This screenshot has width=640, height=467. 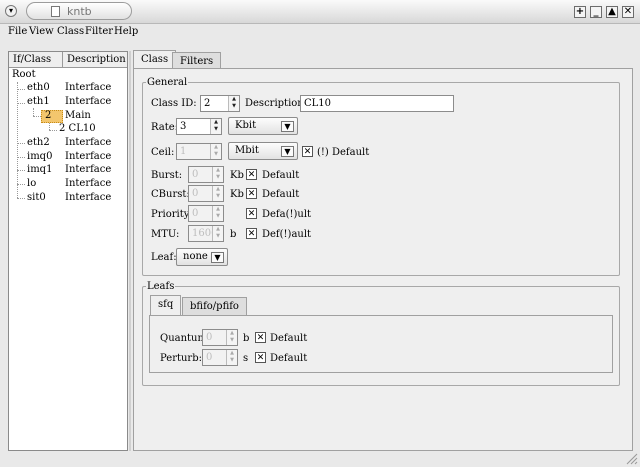 What do you see at coordinates (206, 213) in the screenshot?
I see `priority-spinbox: 0 ▲ ▼` at bounding box center [206, 213].